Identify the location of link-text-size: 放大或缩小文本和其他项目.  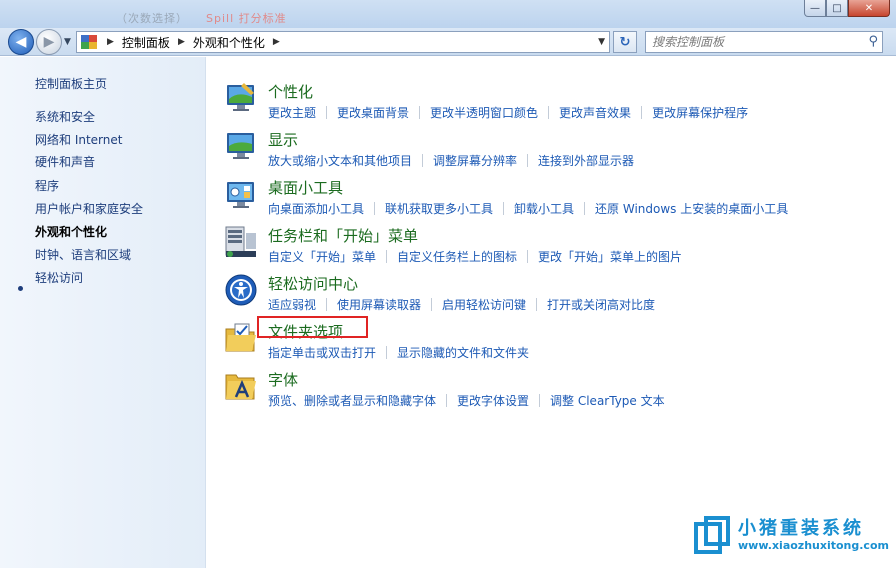
(340, 160).